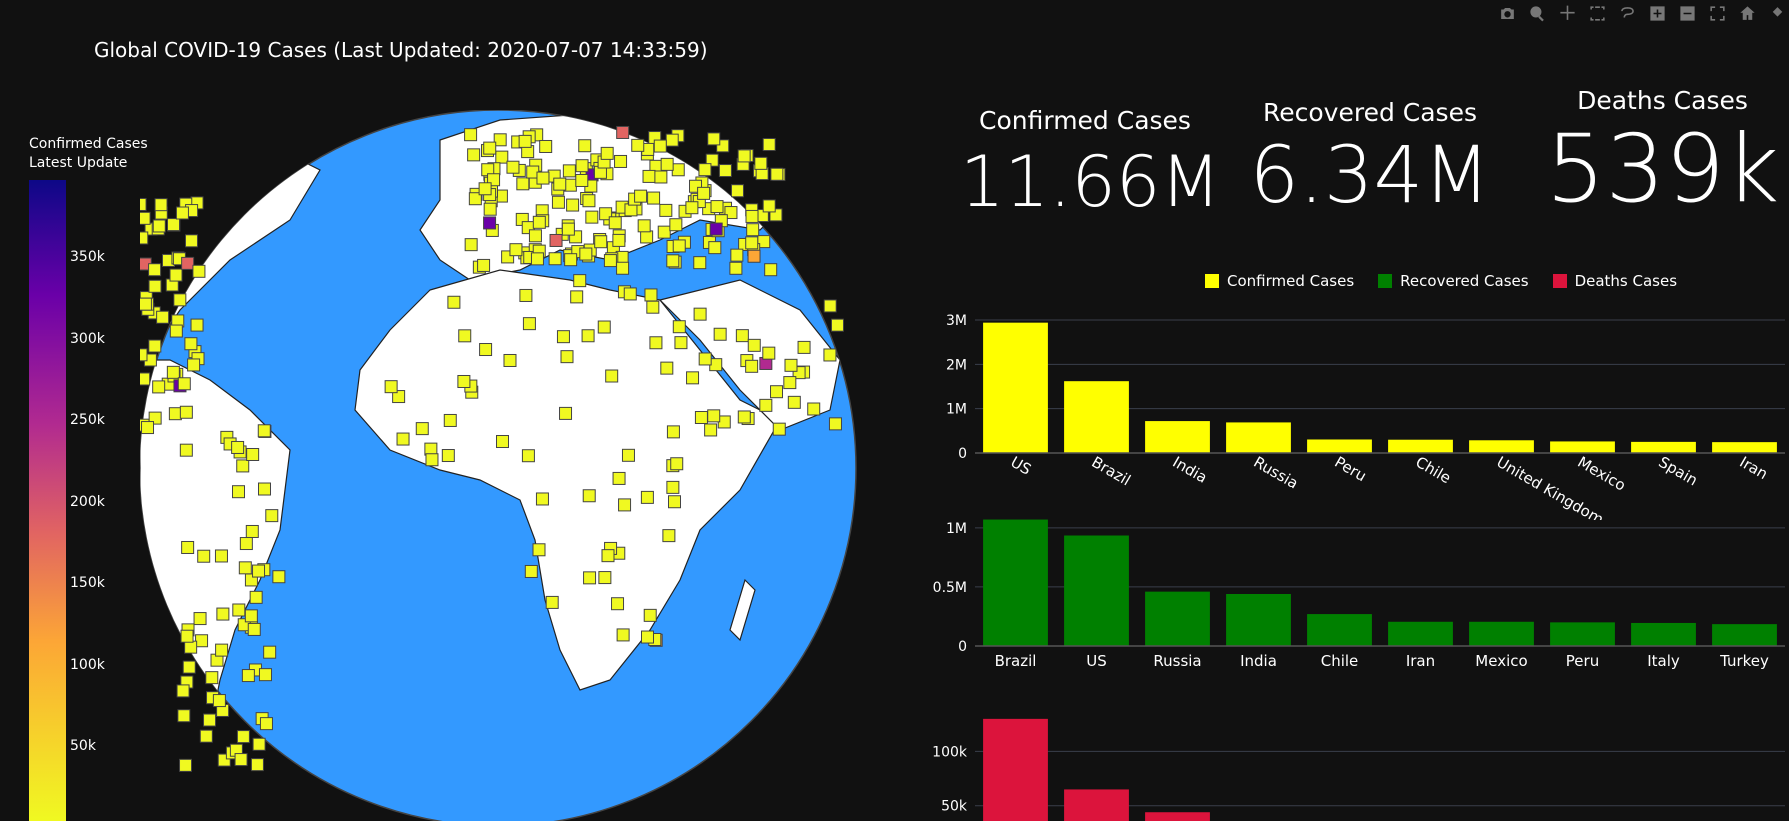 The width and height of the screenshot is (1789, 821). I want to click on legend-item: Deaths Cases, so click(1614, 281).